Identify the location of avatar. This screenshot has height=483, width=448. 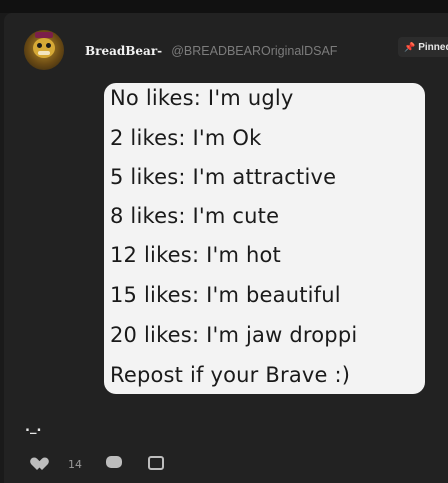
(44, 50).